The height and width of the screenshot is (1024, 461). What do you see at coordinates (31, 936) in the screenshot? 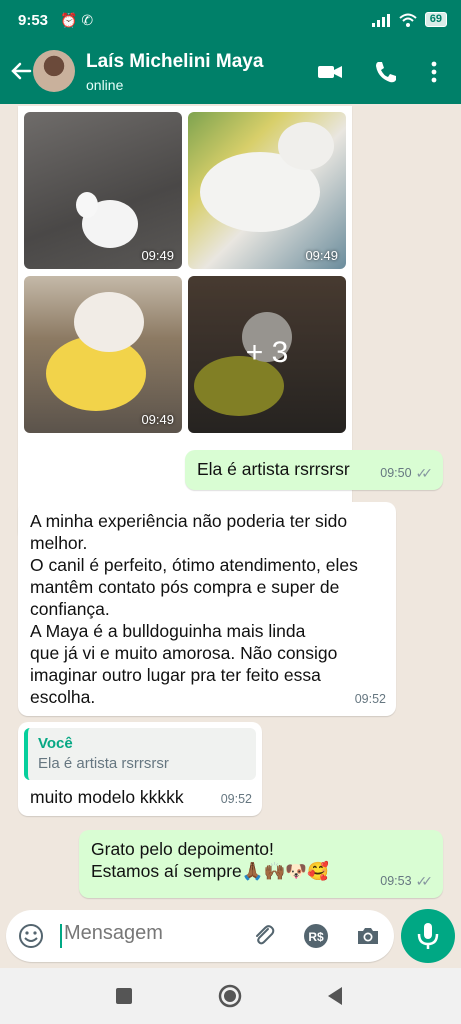
I see `emoji-icon` at bounding box center [31, 936].